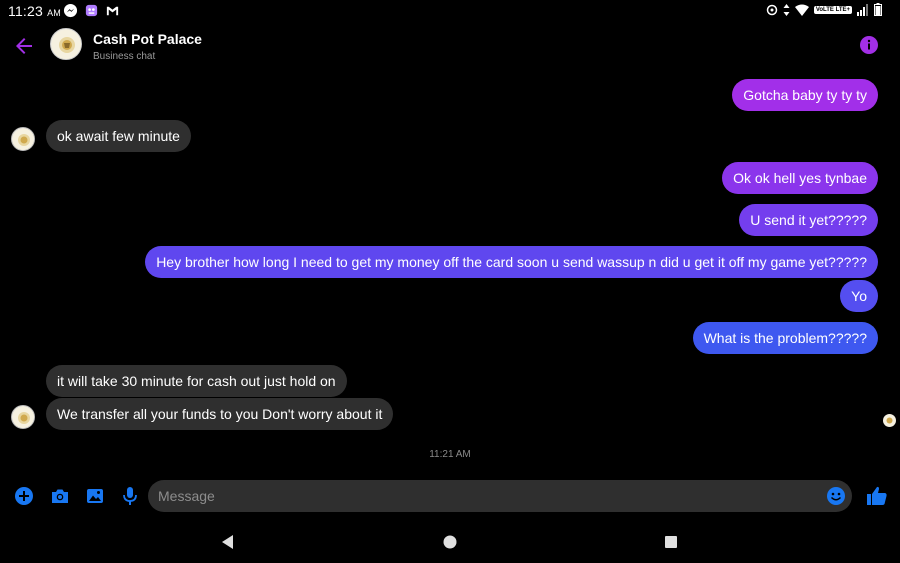 This screenshot has height=563, width=900. What do you see at coordinates (130, 496) in the screenshot?
I see `microphone-icon` at bounding box center [130, 496].